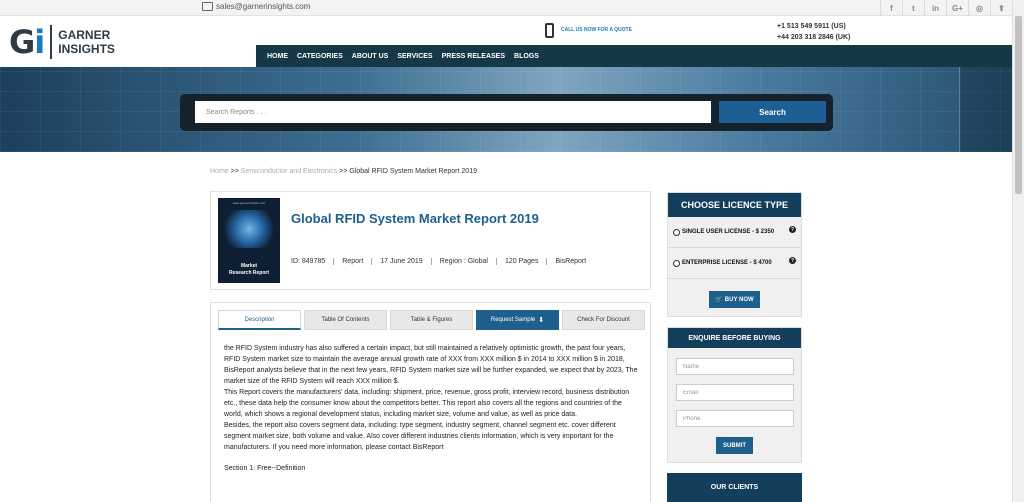 The height and width of the screenshot is (502, 1024). I want to click on cover-site: www.garnerinsights.com, so click(249, 203).